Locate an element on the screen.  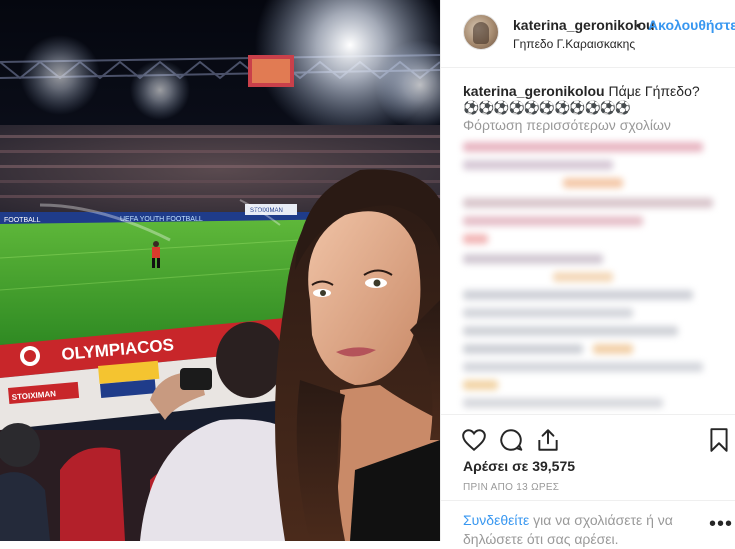
caption-text: Πάμε Γήπεδο? is located at coordinates (654, 91).